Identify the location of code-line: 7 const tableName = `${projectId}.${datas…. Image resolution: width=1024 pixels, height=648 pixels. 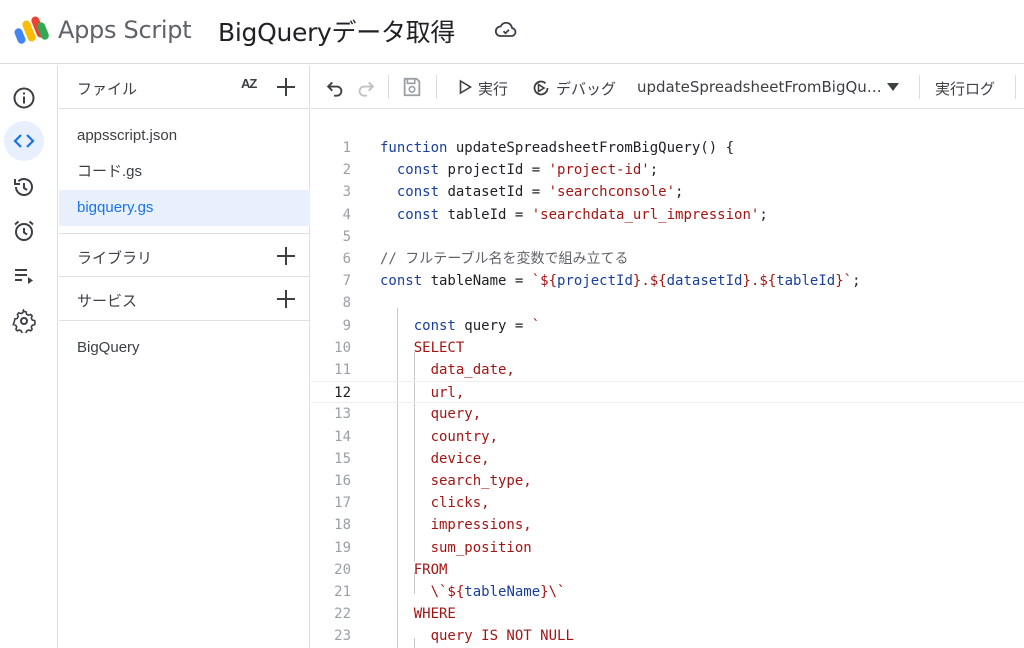
(667, 281).